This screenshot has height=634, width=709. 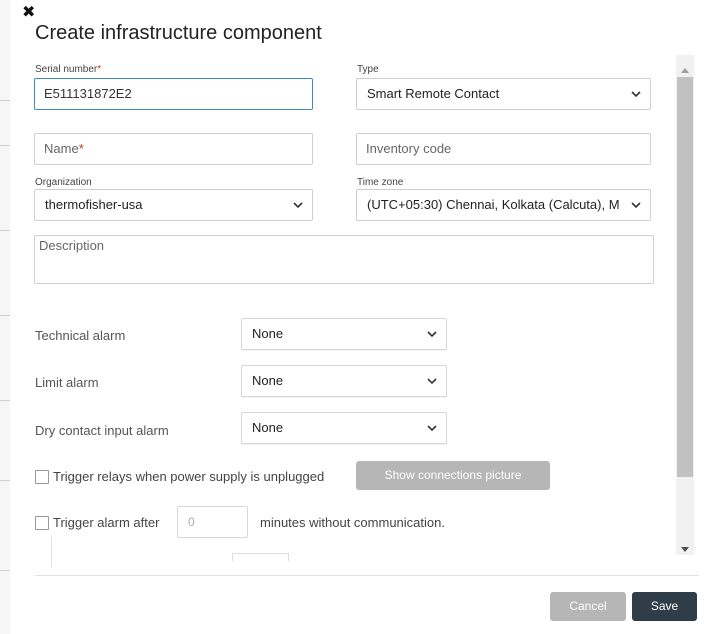 I want to click on type-label: Type, so click(x=368, y=69).